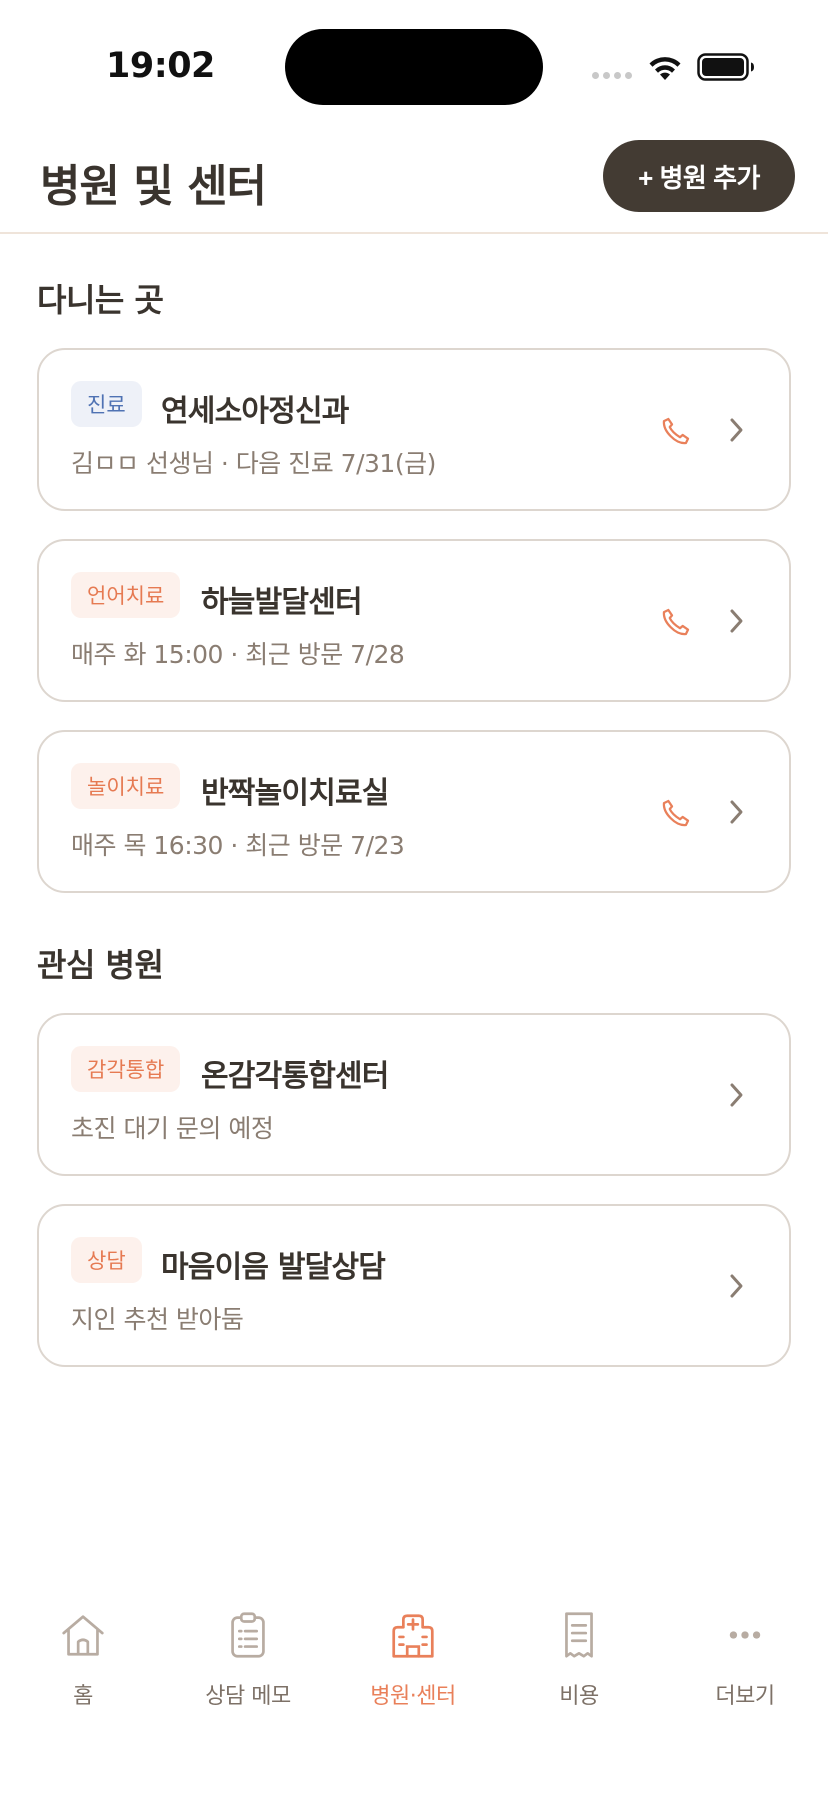  What do you see at coordinates (253, 463) in the screenshot?
I see `hospital-details: 김ㅁㅁ 선생님 · 다음 진료 7/31(금)` at bounding box center [253, 463].